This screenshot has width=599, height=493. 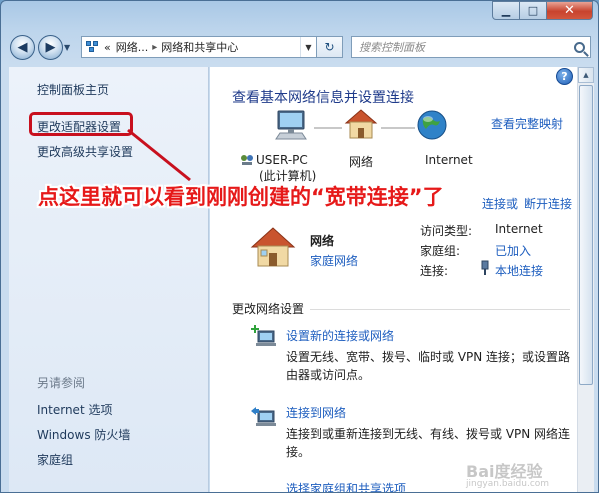 I want to click on homegroup-label: 家庭组:, so click(x=440, y=251).